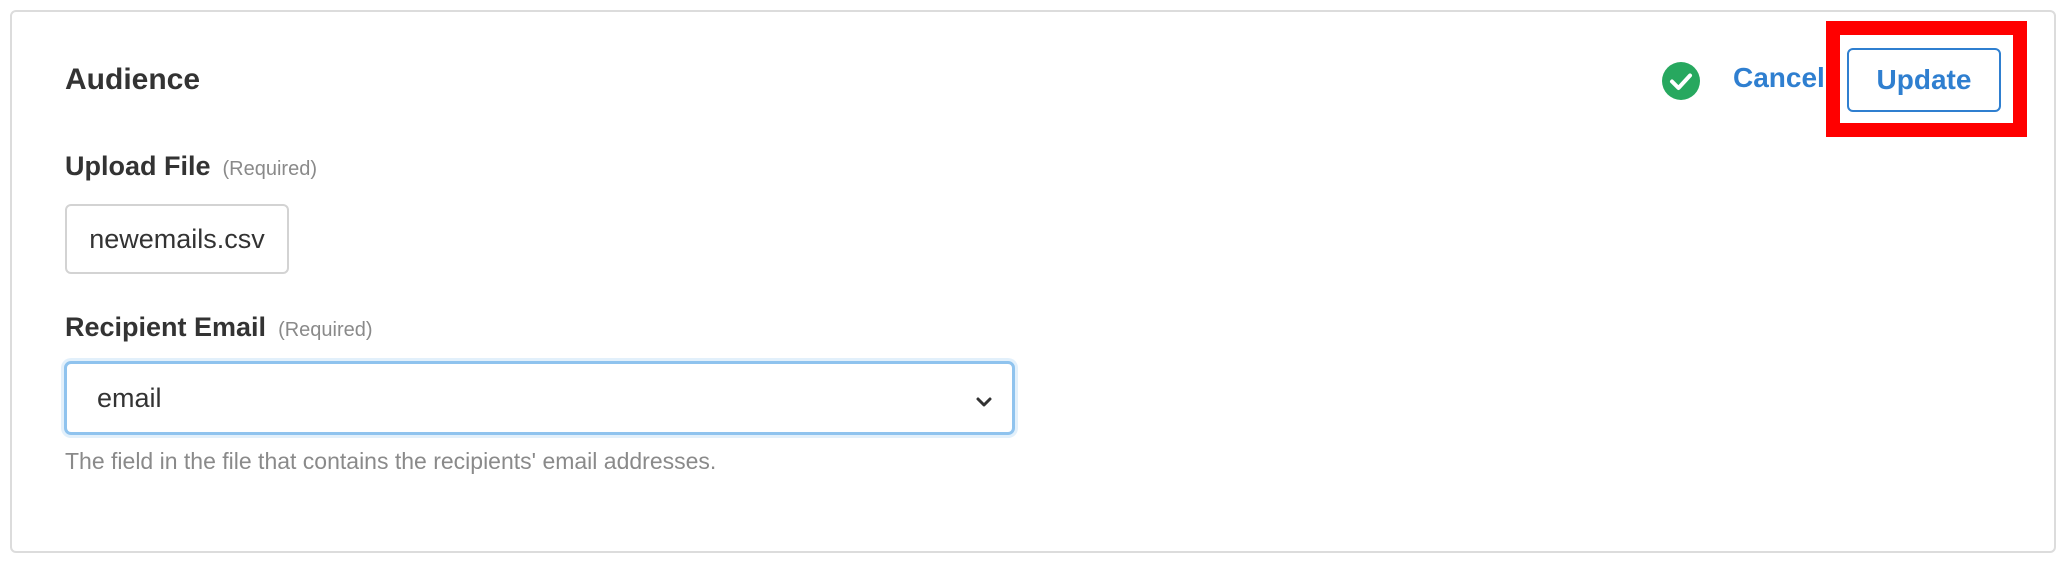 This screenshot has width=2068, height=567. Describe the element at coordinates (166, 327) in the screenshot. I see `recipient-email-label-text: Recipient Email` at that location.